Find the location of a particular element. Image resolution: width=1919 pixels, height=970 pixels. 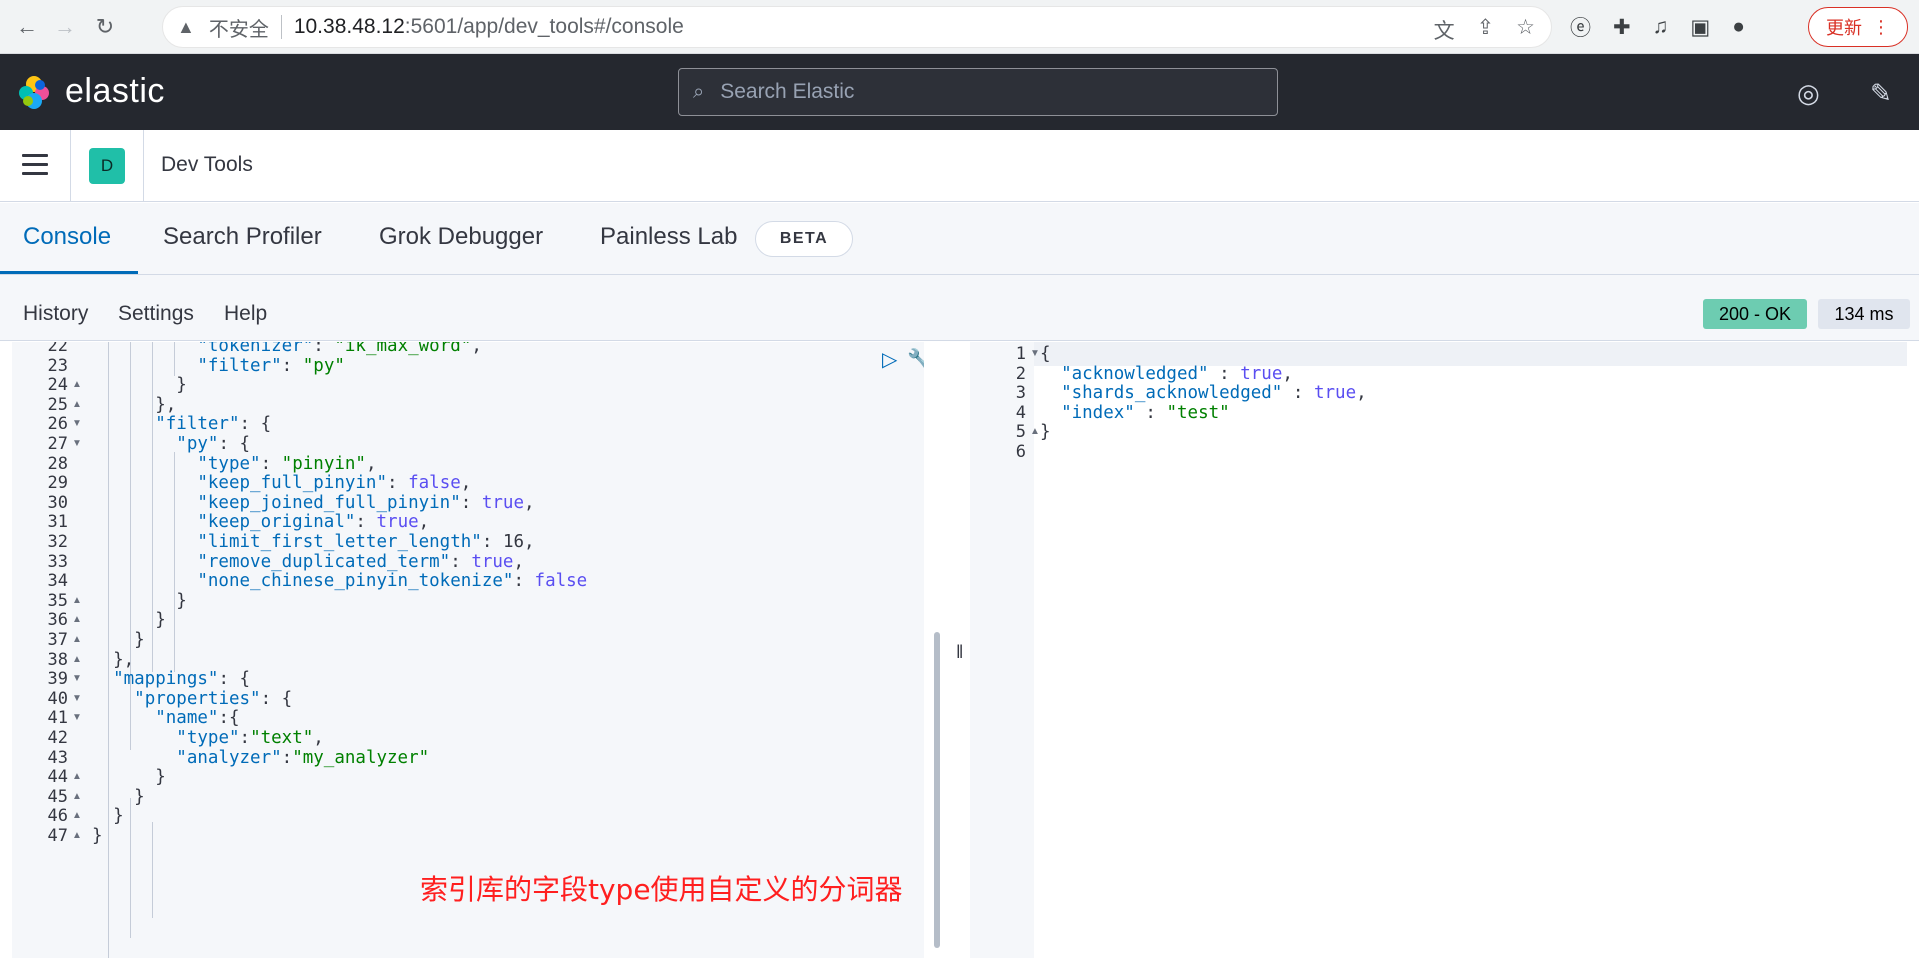

url-host: 10.38.48.12 is located at coordinates (349, 26).